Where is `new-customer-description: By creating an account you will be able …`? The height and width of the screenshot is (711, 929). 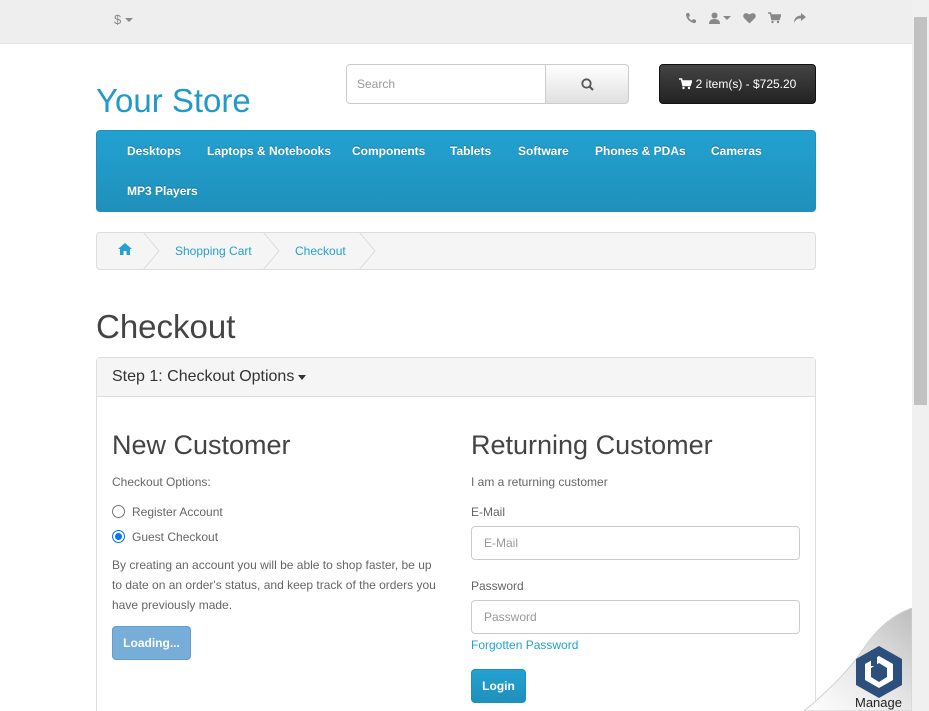 new-customer-description: By creating an account you will be able … is located at coordinates (274, 585).